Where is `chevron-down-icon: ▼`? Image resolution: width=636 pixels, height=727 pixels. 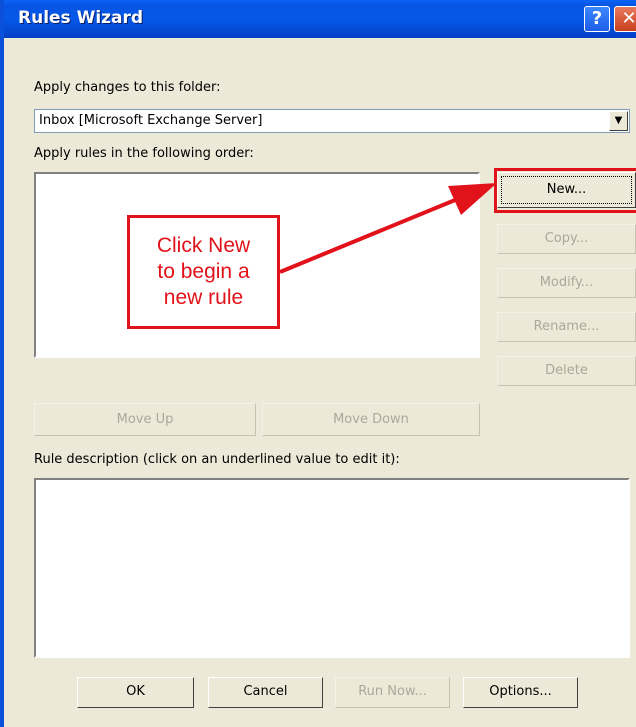
chevron-down-icon: ▼ is located at coordinates (618, 121).